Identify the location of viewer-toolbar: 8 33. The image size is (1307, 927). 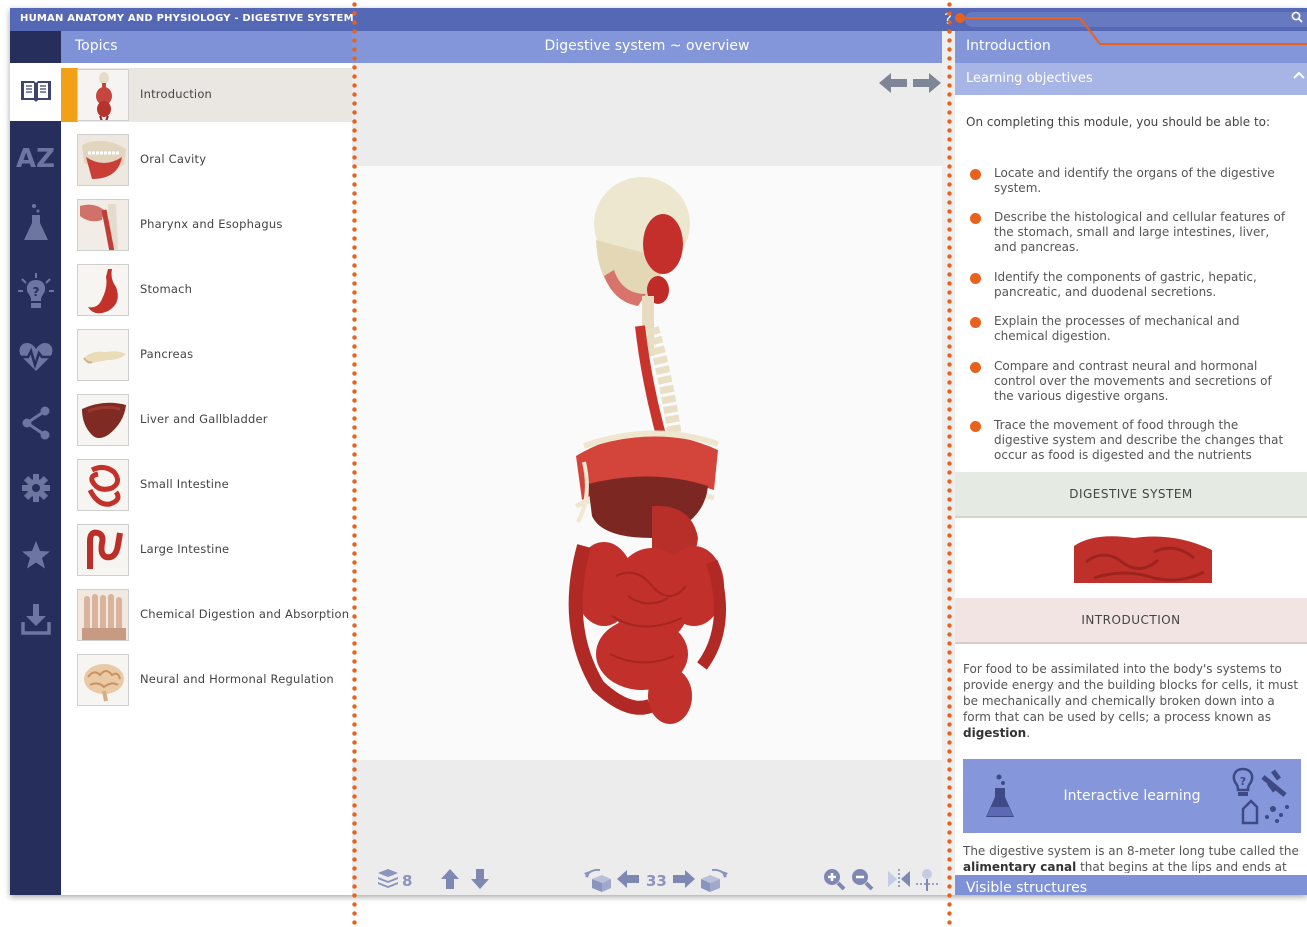
(647, 879).